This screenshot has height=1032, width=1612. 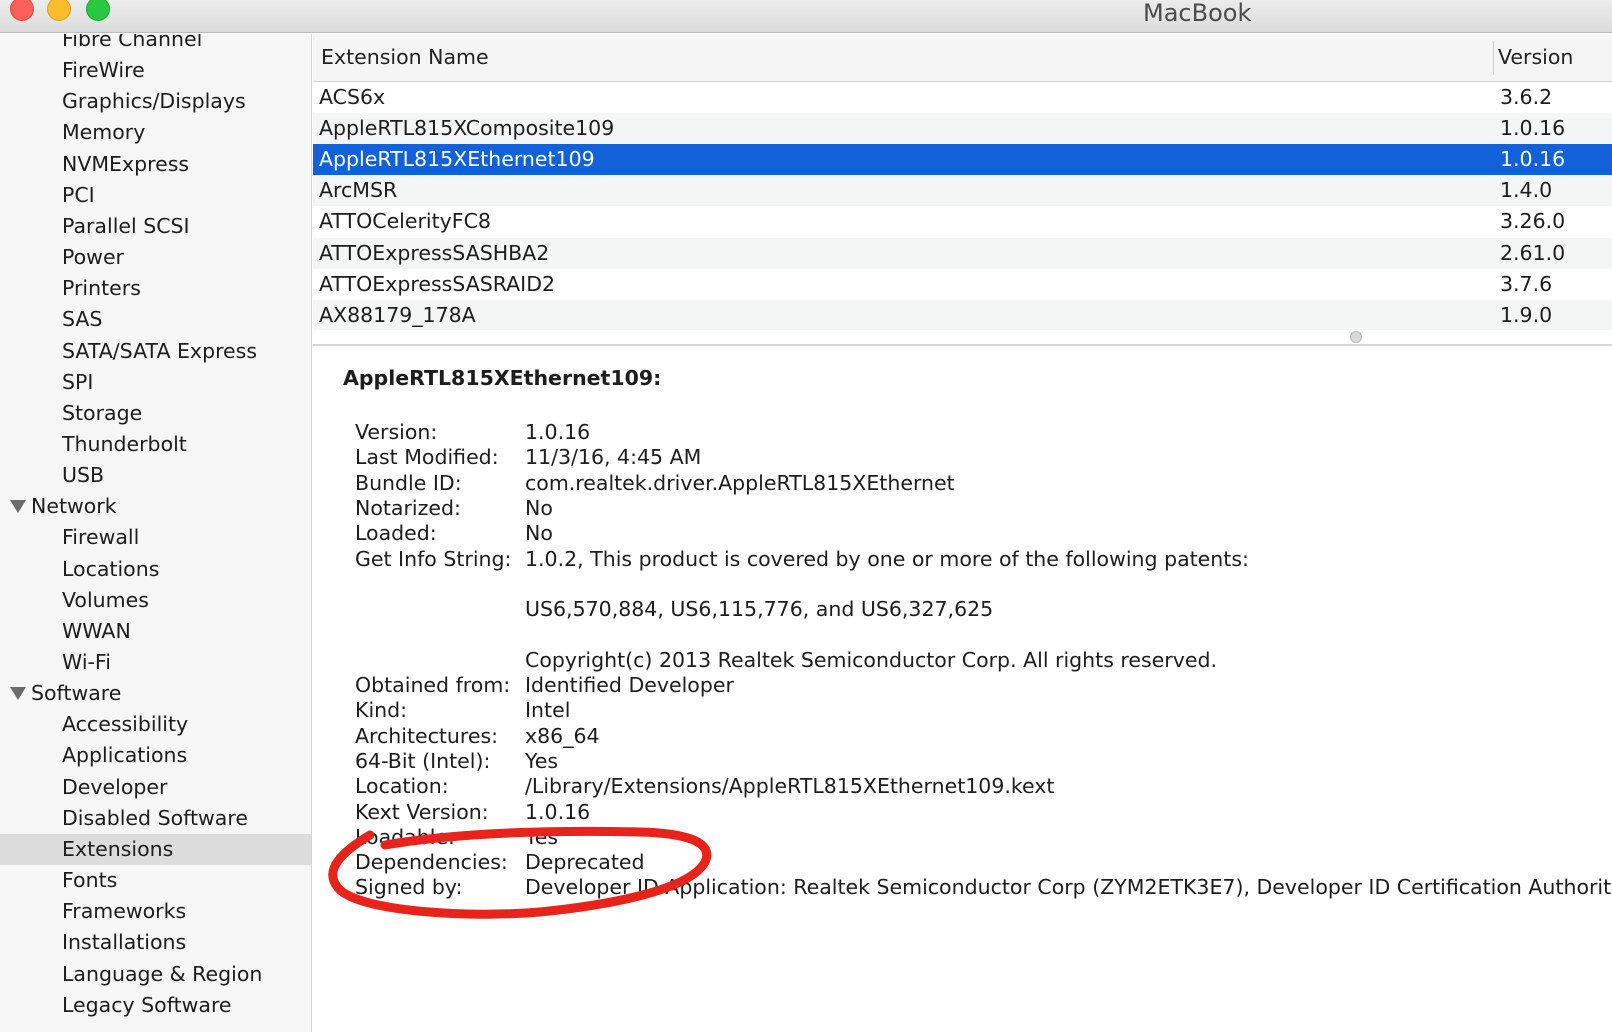 What do you see at coordinates (155, 226) in the screenshot?
I see `sidebar-item-parallel-scsi: Parallel SCSI` at bounding box center [155, 226].